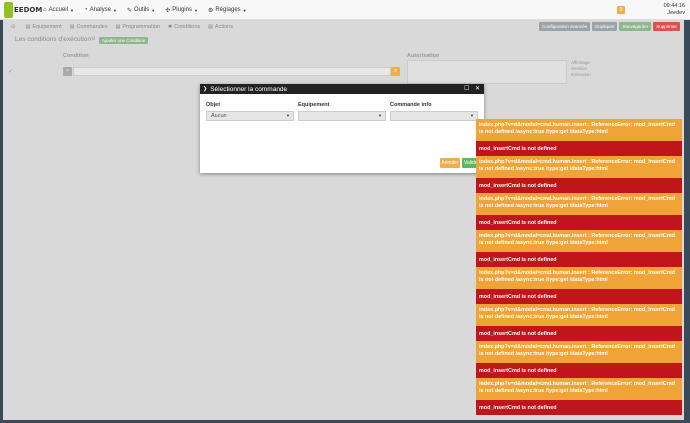  I want to click on menu-label: Accueil, so click(58, 10).